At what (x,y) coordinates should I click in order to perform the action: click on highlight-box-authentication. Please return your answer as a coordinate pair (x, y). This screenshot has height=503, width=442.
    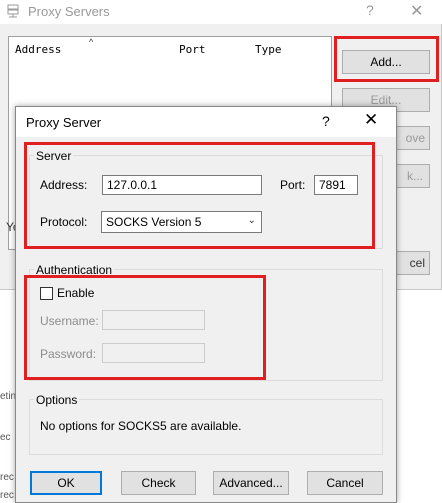
    Looking at the image, I should click on (145, 327).